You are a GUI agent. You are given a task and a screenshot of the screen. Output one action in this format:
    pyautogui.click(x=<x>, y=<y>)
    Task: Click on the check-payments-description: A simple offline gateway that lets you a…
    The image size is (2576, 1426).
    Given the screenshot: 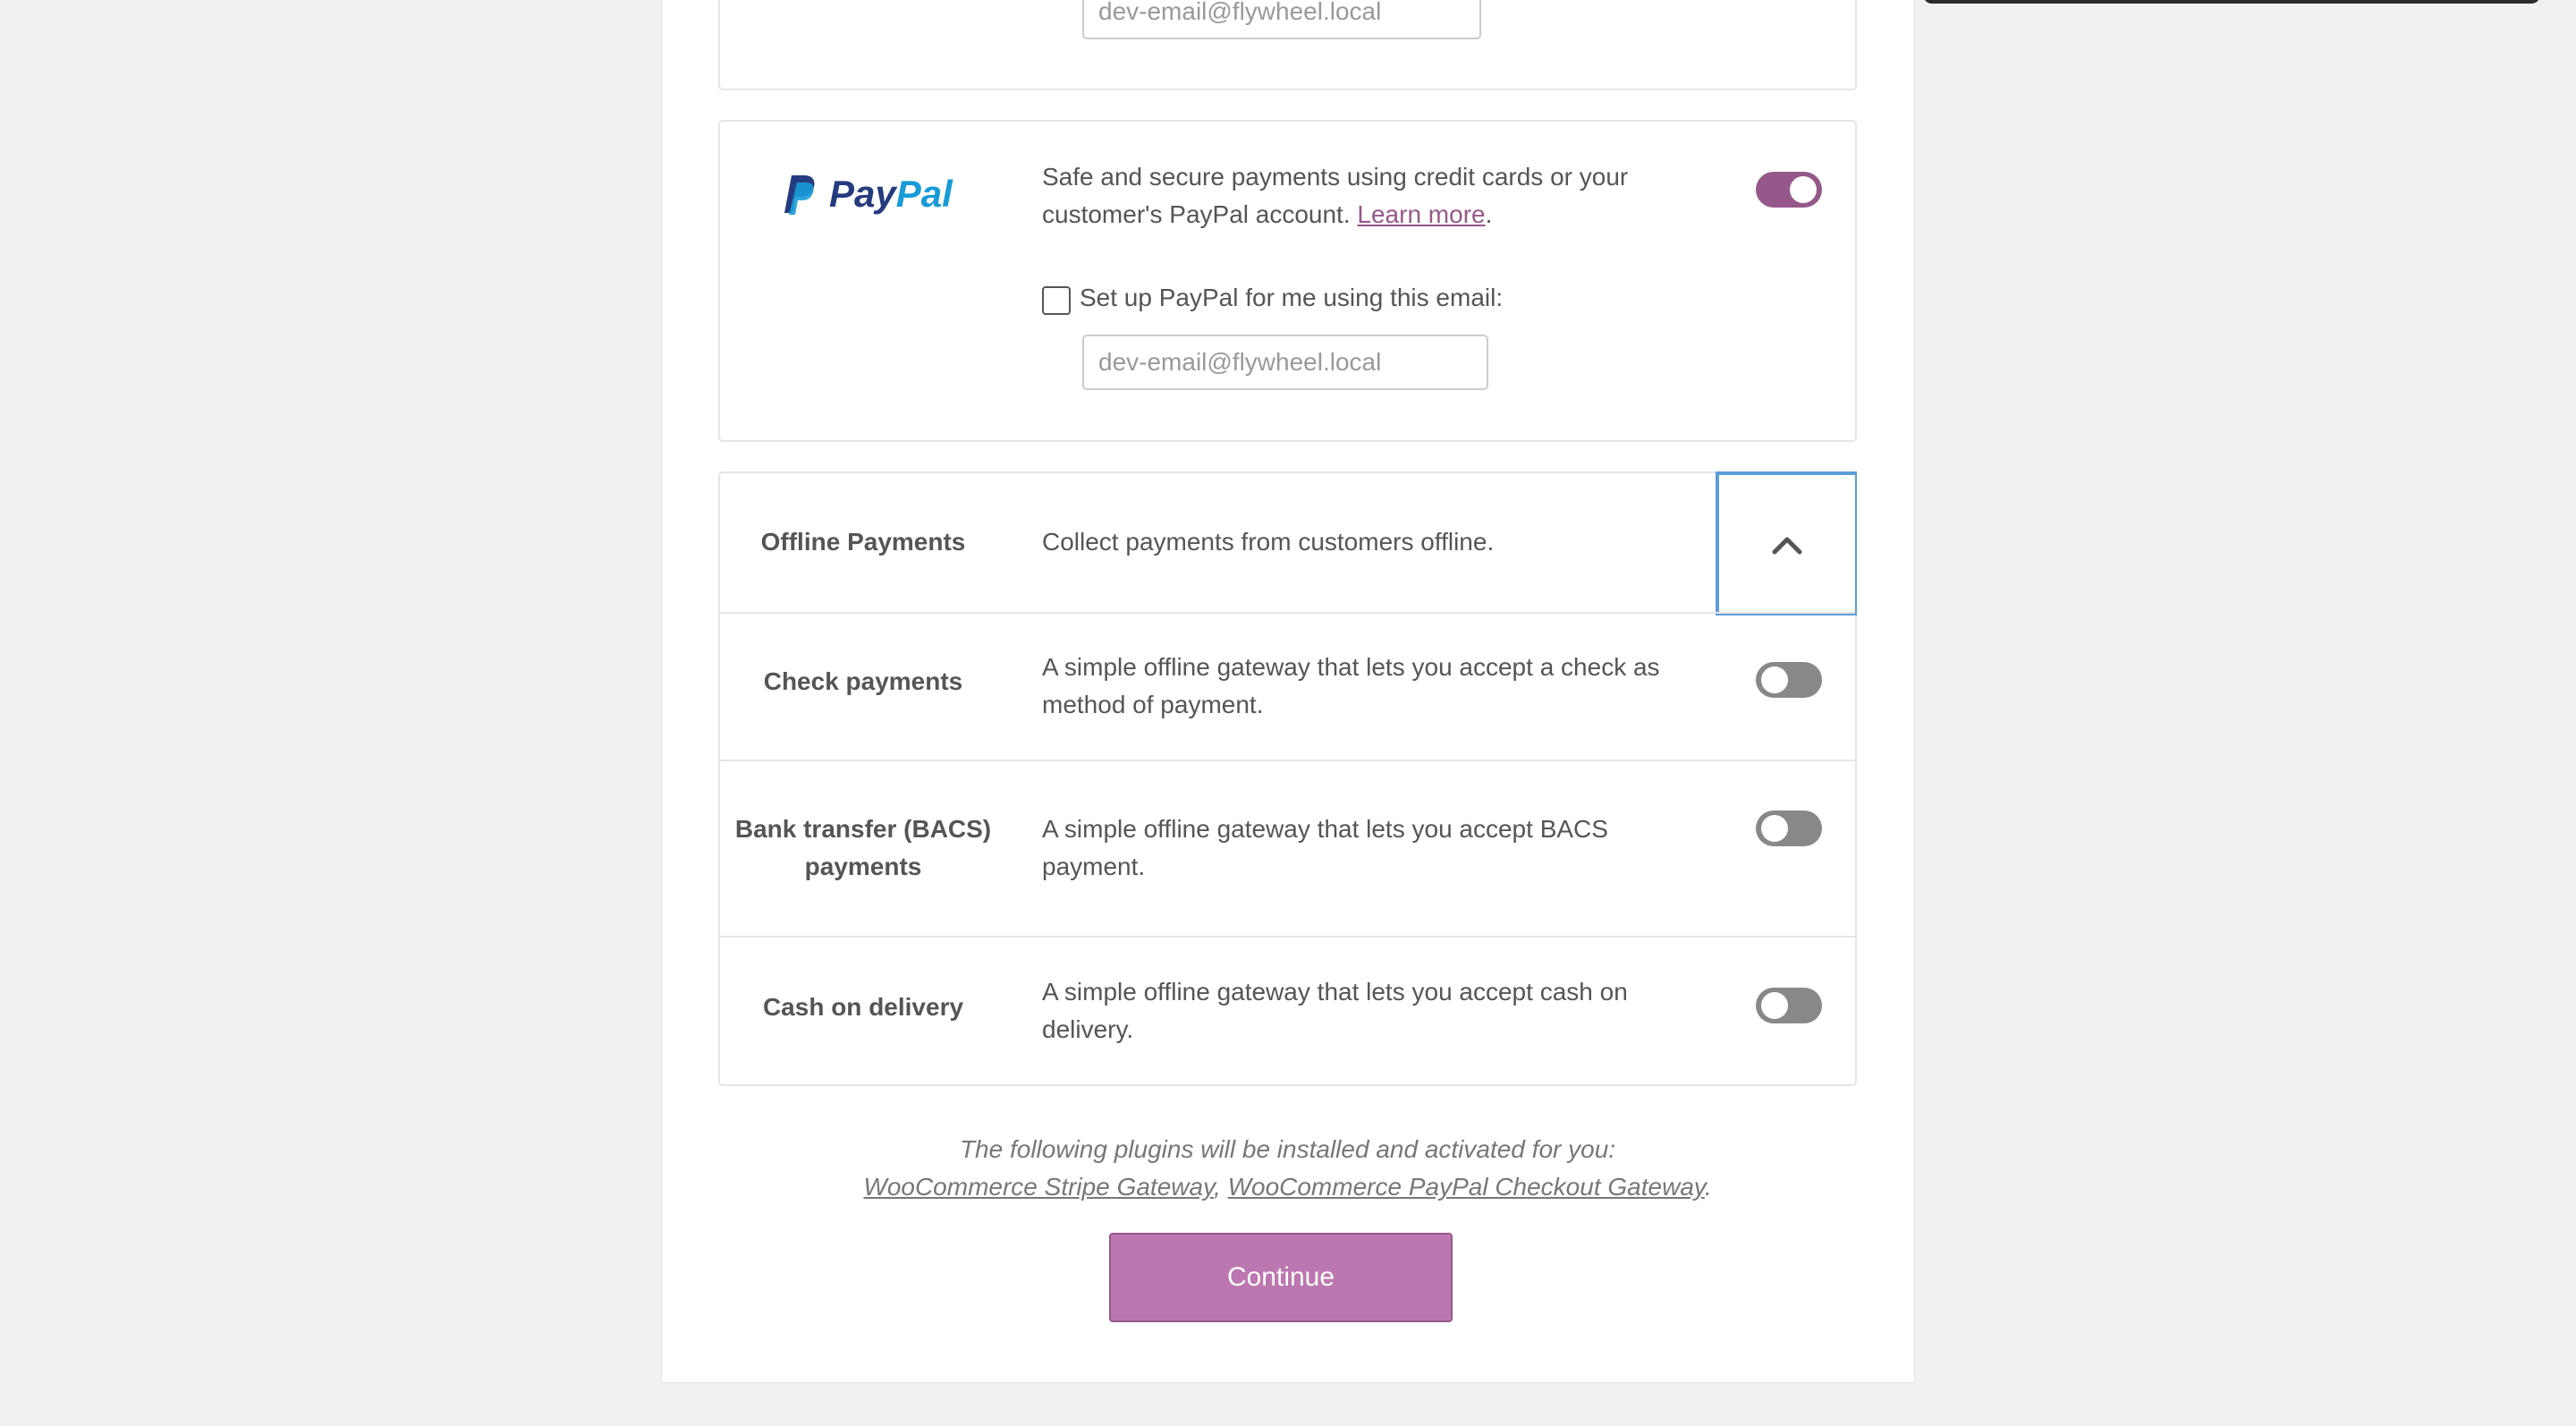 What is the action you would take?
    pyautogui.click(x=1351, y=687)
    